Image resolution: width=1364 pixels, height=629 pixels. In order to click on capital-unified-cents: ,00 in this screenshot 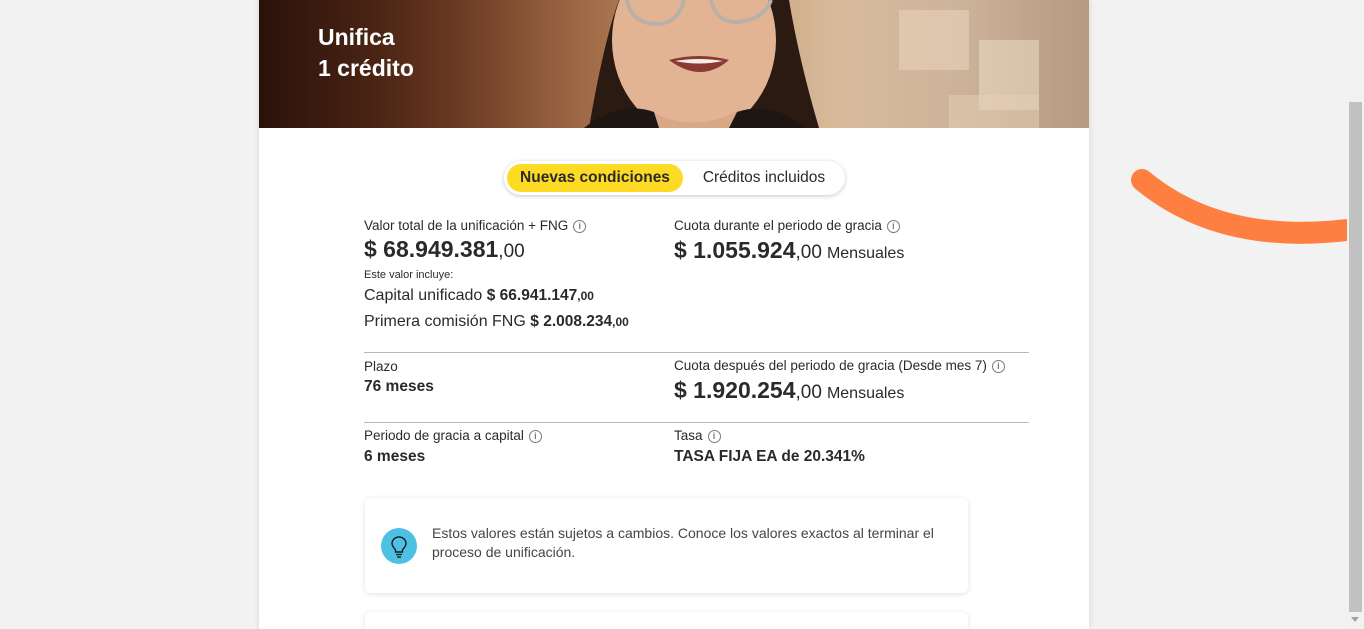, I will do `click(585, 296)`.